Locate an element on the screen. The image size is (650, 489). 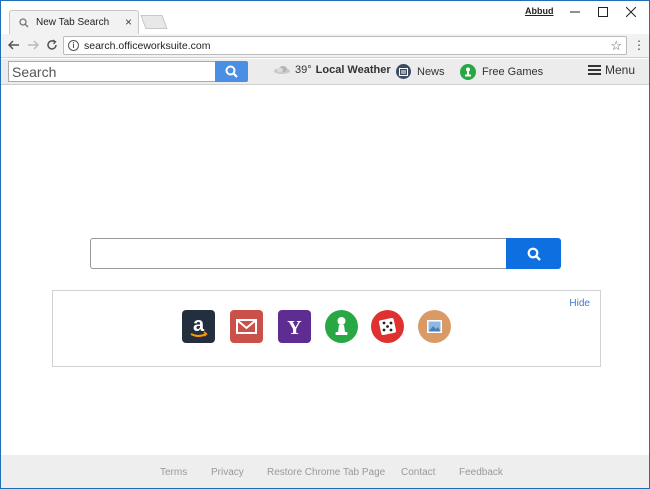
main-search-button is located at coordinates (533, 253).